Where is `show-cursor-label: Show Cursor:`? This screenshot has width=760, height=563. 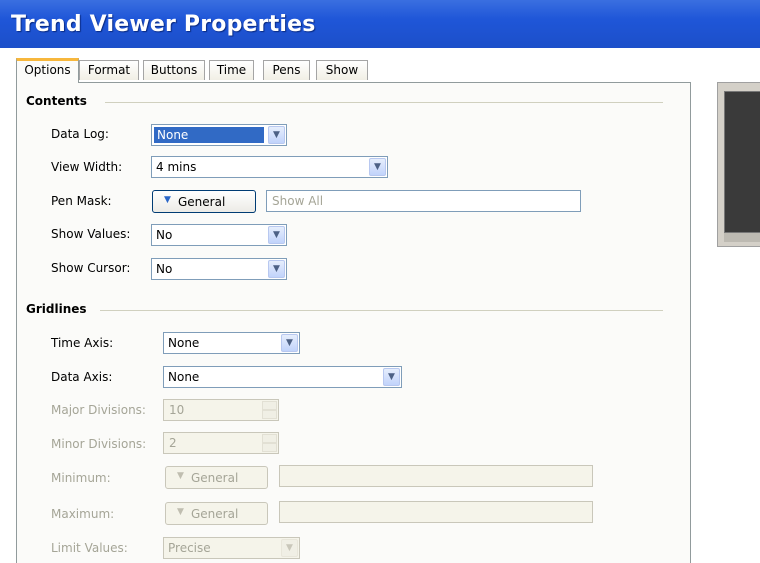
show-cursor-label: Show Cursor: is located at coordinates (91, 268).